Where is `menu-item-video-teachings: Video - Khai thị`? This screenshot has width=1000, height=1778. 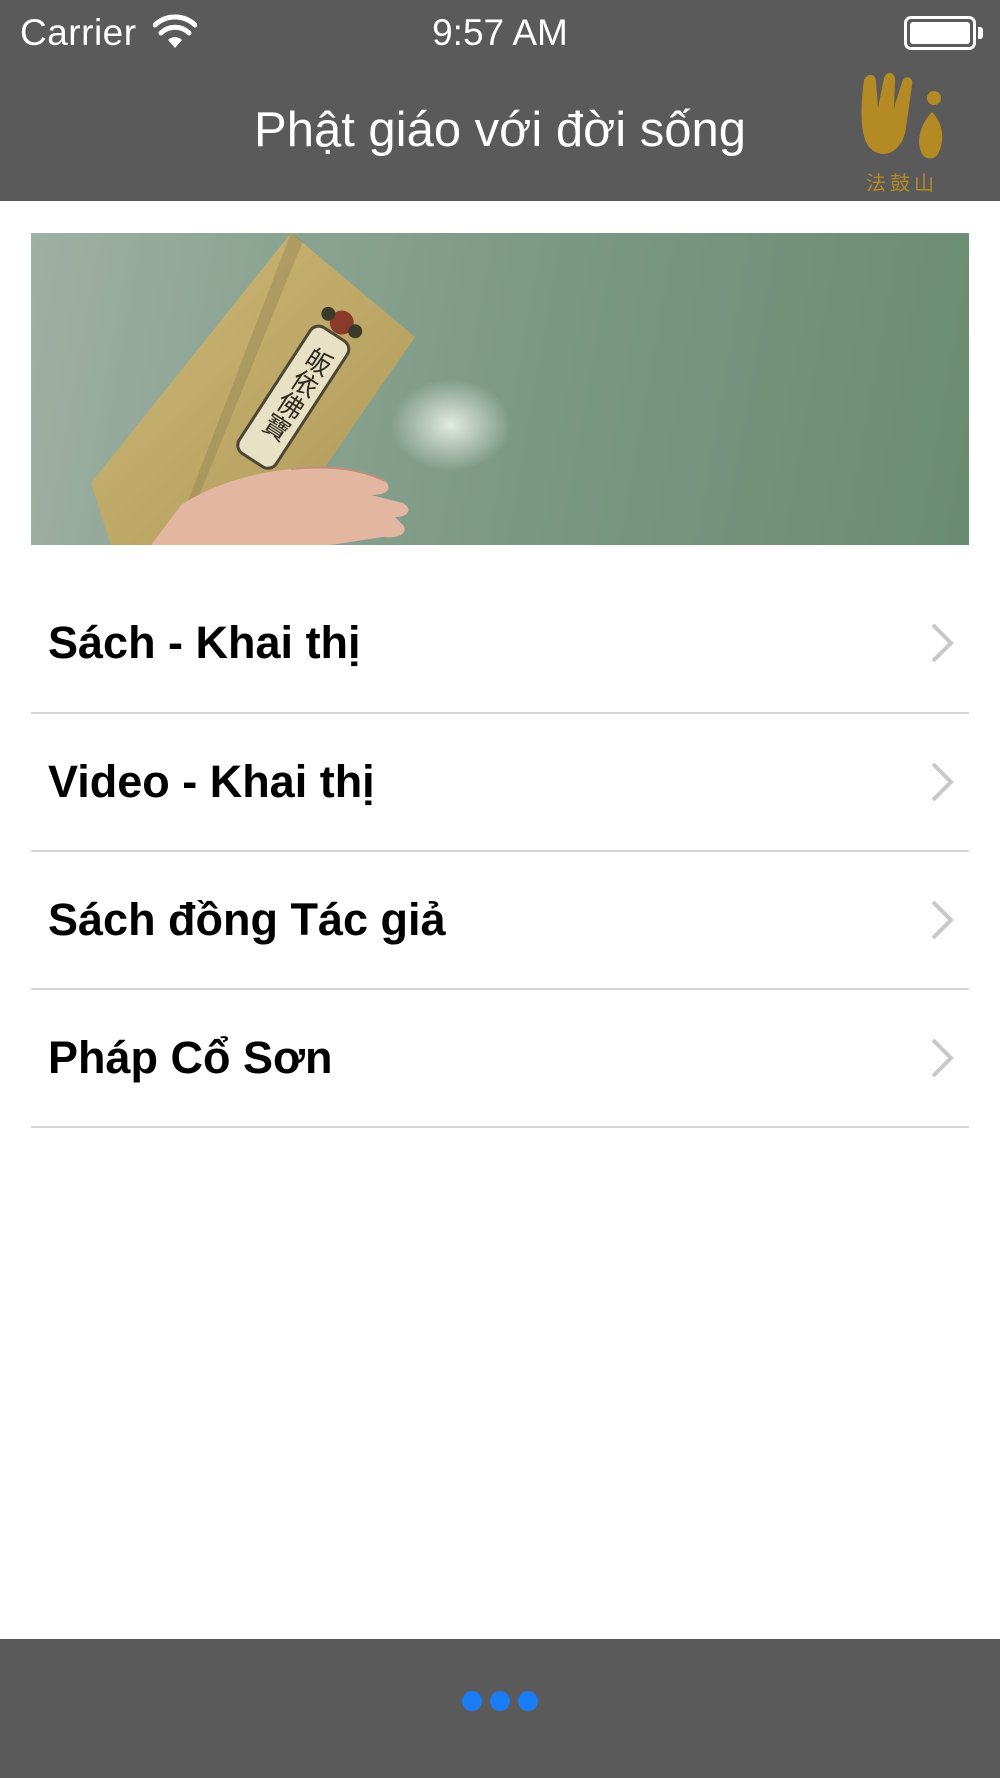 menu-item-video-teachings: Video - Khai thị is located at coordinates (500, 783).